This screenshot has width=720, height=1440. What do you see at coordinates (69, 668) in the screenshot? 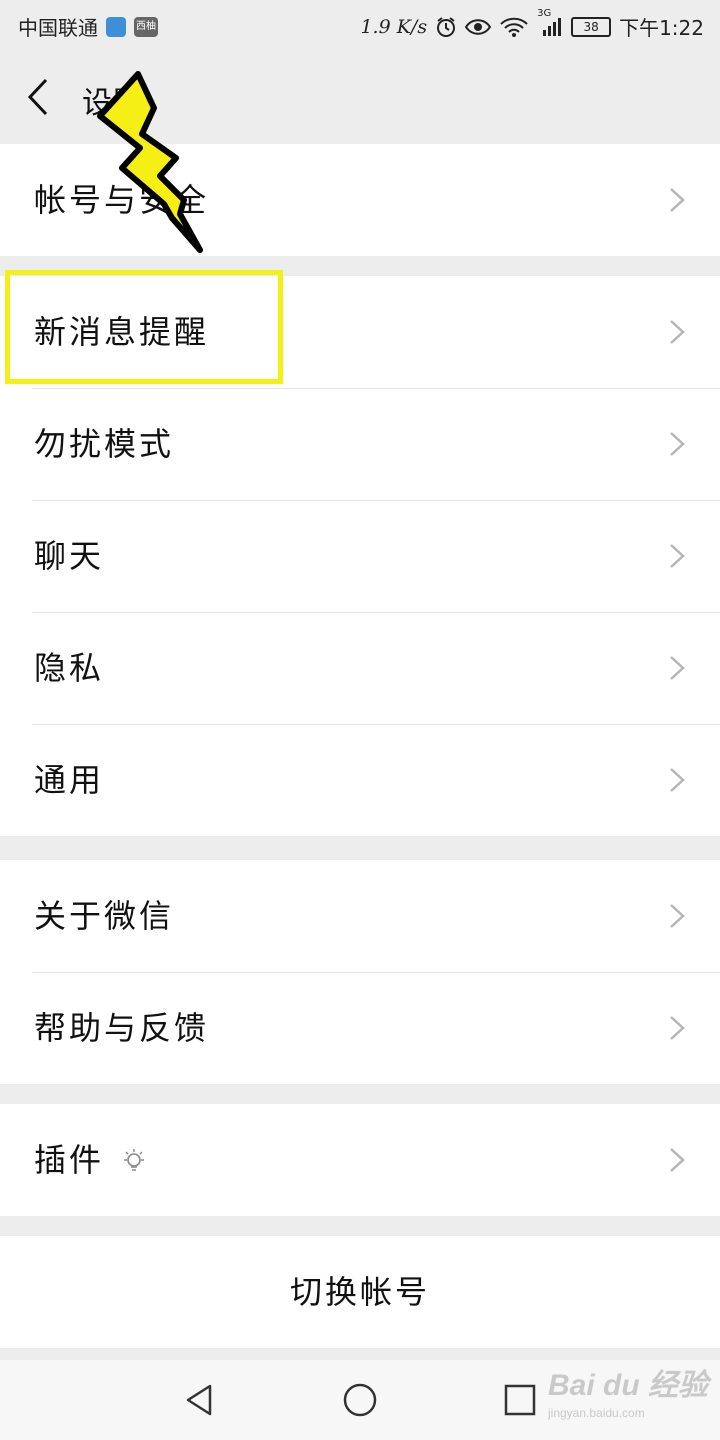
I see `settings-item-label: 隐私` at bounding box center [69, 668].